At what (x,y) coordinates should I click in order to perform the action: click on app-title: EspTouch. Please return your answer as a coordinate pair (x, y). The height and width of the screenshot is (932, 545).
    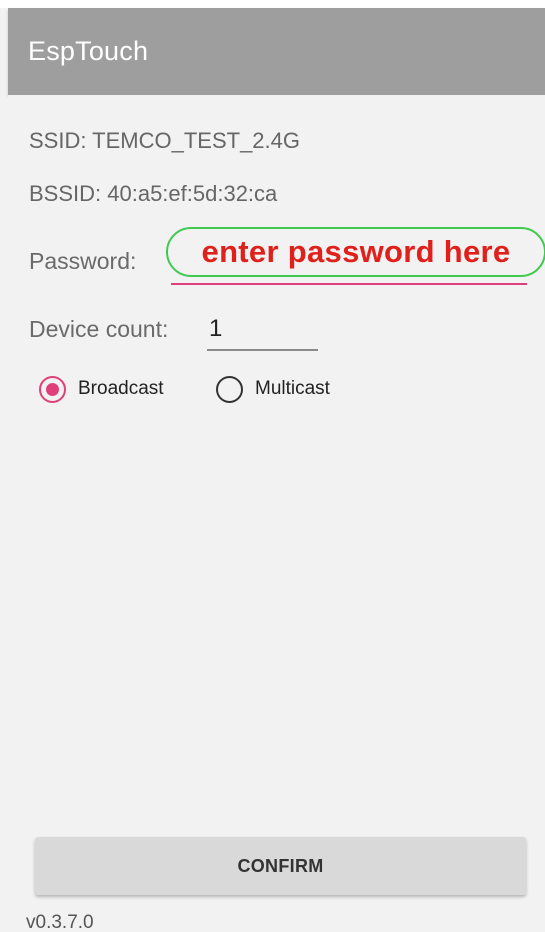
    Looking at the image, I should click on (88, 51).